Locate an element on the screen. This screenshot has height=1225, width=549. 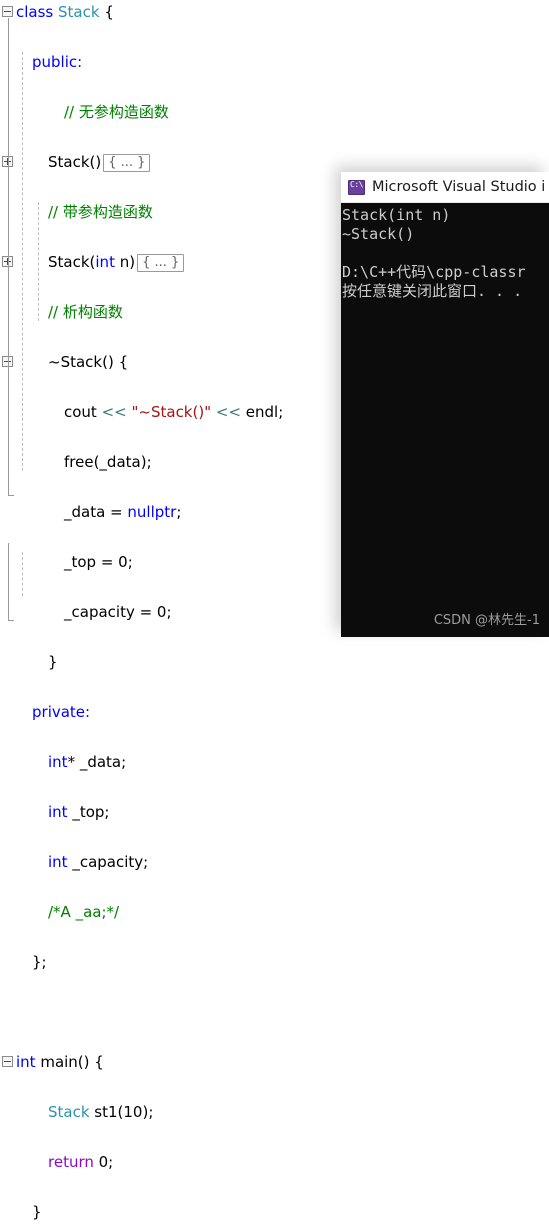
code-line-class-decl: class Stack { is located at coordinates (274, 12).